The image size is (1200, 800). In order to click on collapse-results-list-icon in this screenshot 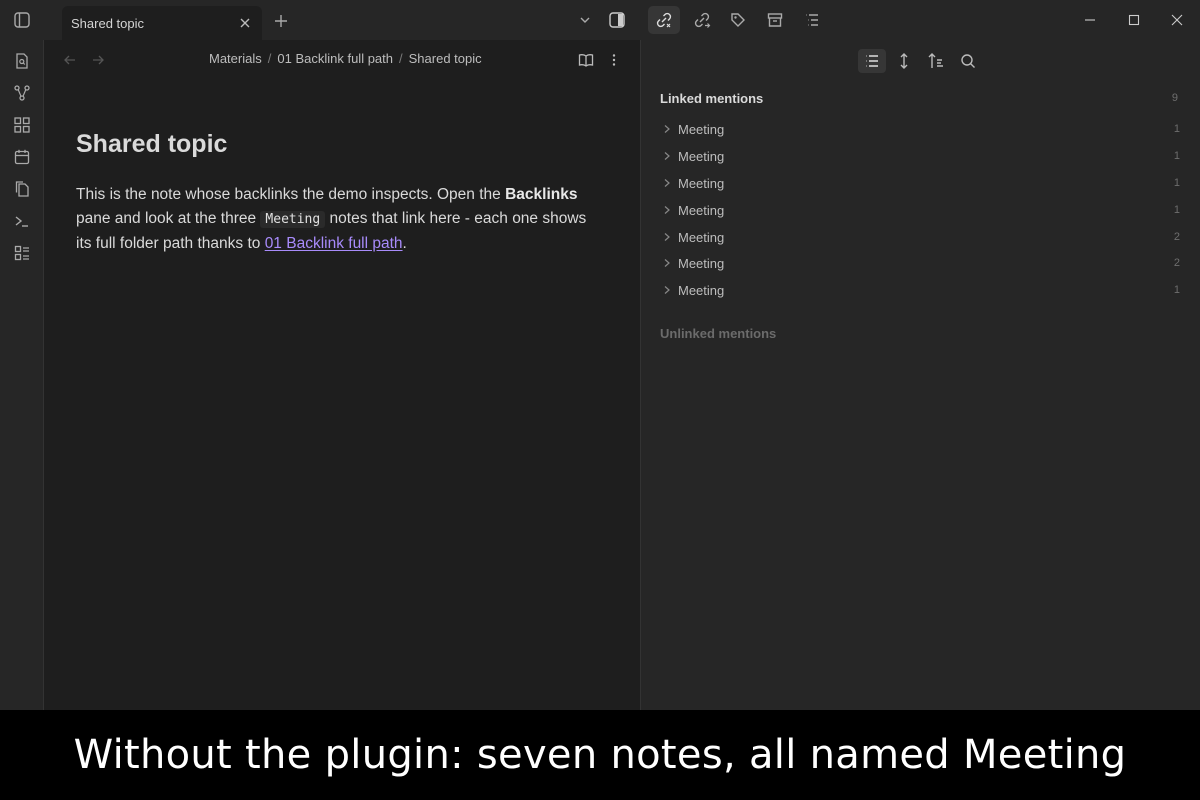, I will do `click(872, 61)`.